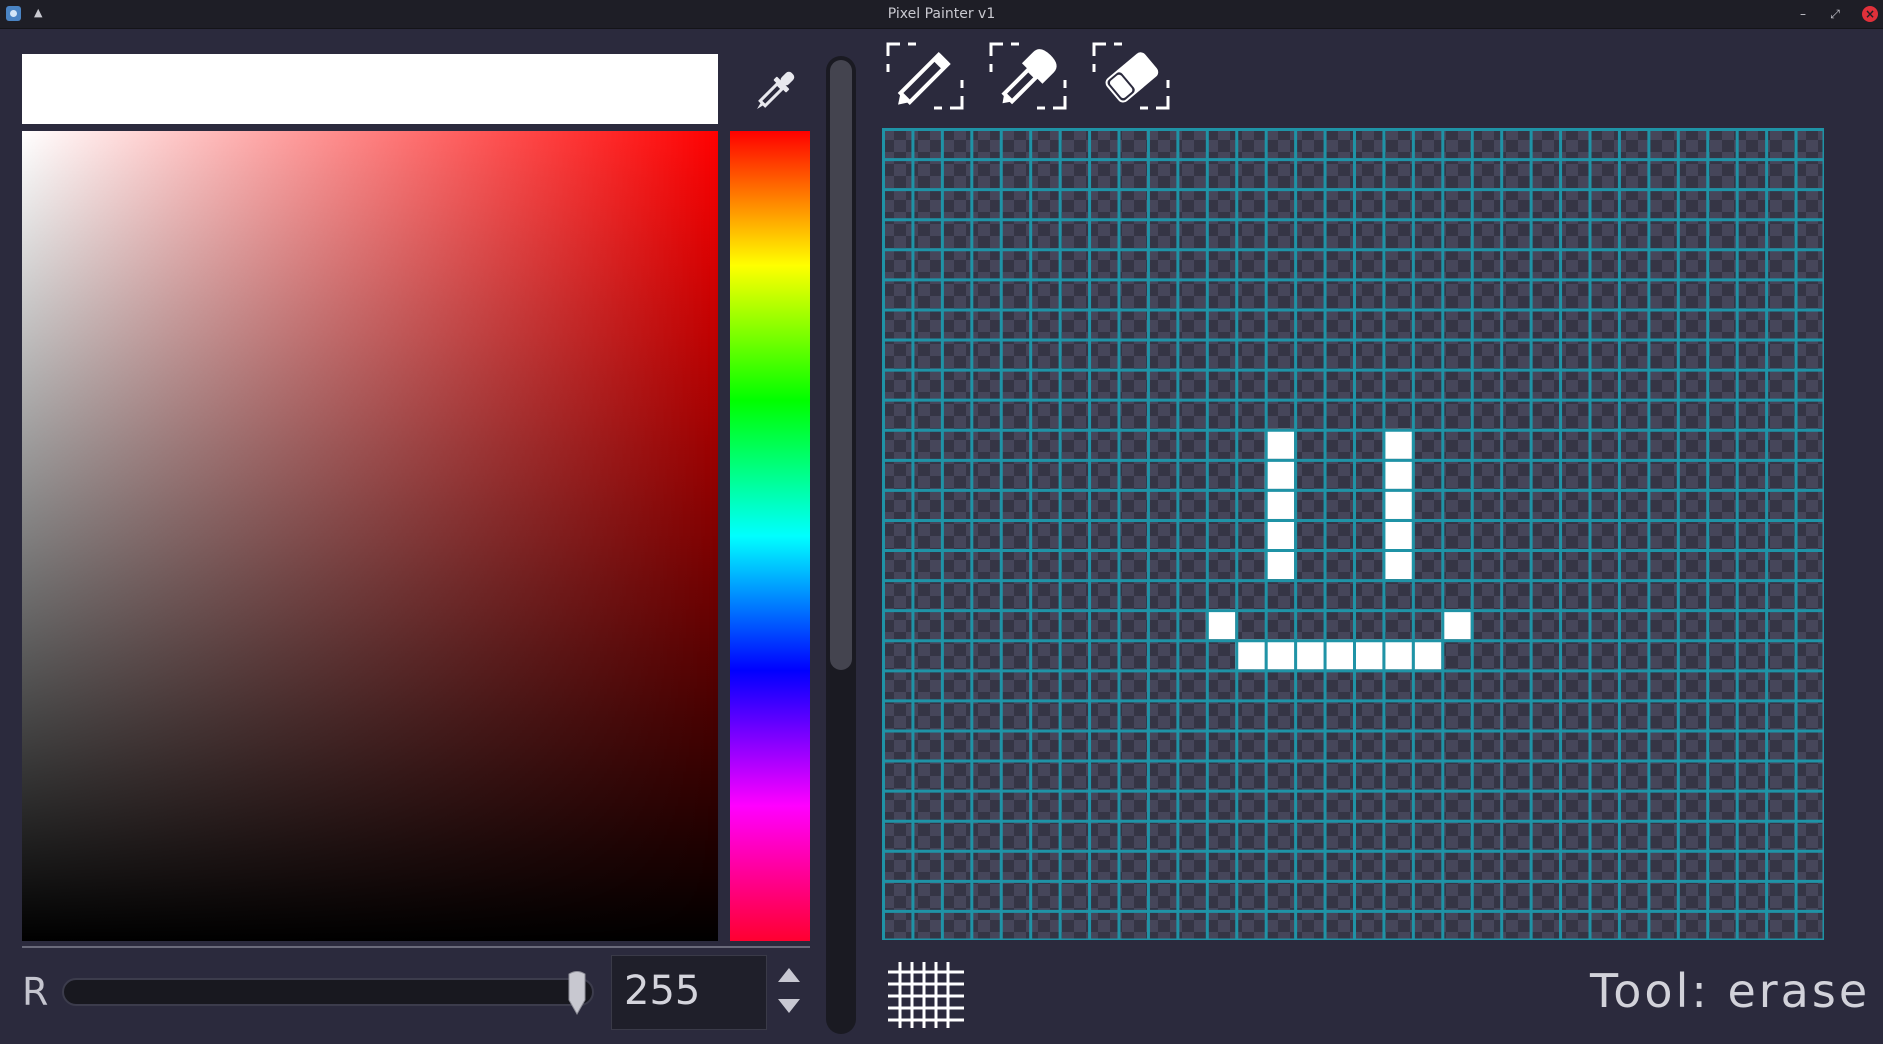 This screenshot has height=1044, width=1883. Describe the element at coordinates (370, 89) in the screenshot. I see `color-preview` at that location.